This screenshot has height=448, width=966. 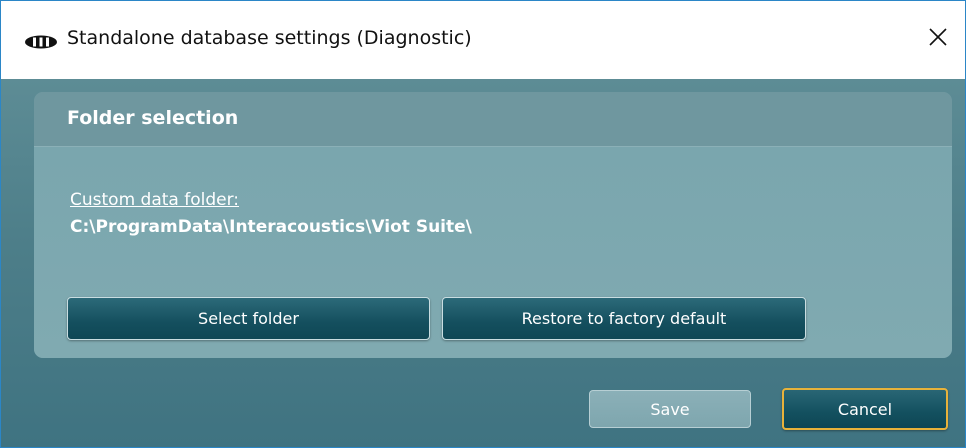 What do you see at coordinates (41, 41) in the screenshot?
I see `interacoustics-logo-icon` at bounding box center [41, 41].